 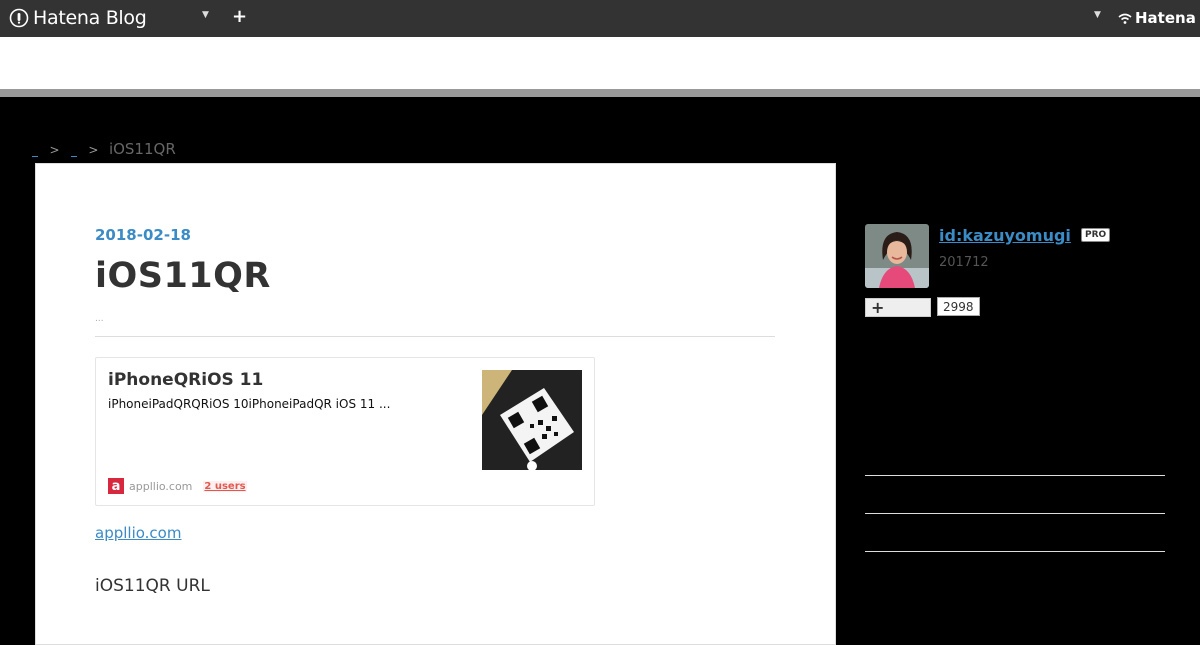 What do you see at coordinates (152, 586) in the screenshot?
I see `entry-body-text: iOS11QR URL` at bounding box center [152, 586].